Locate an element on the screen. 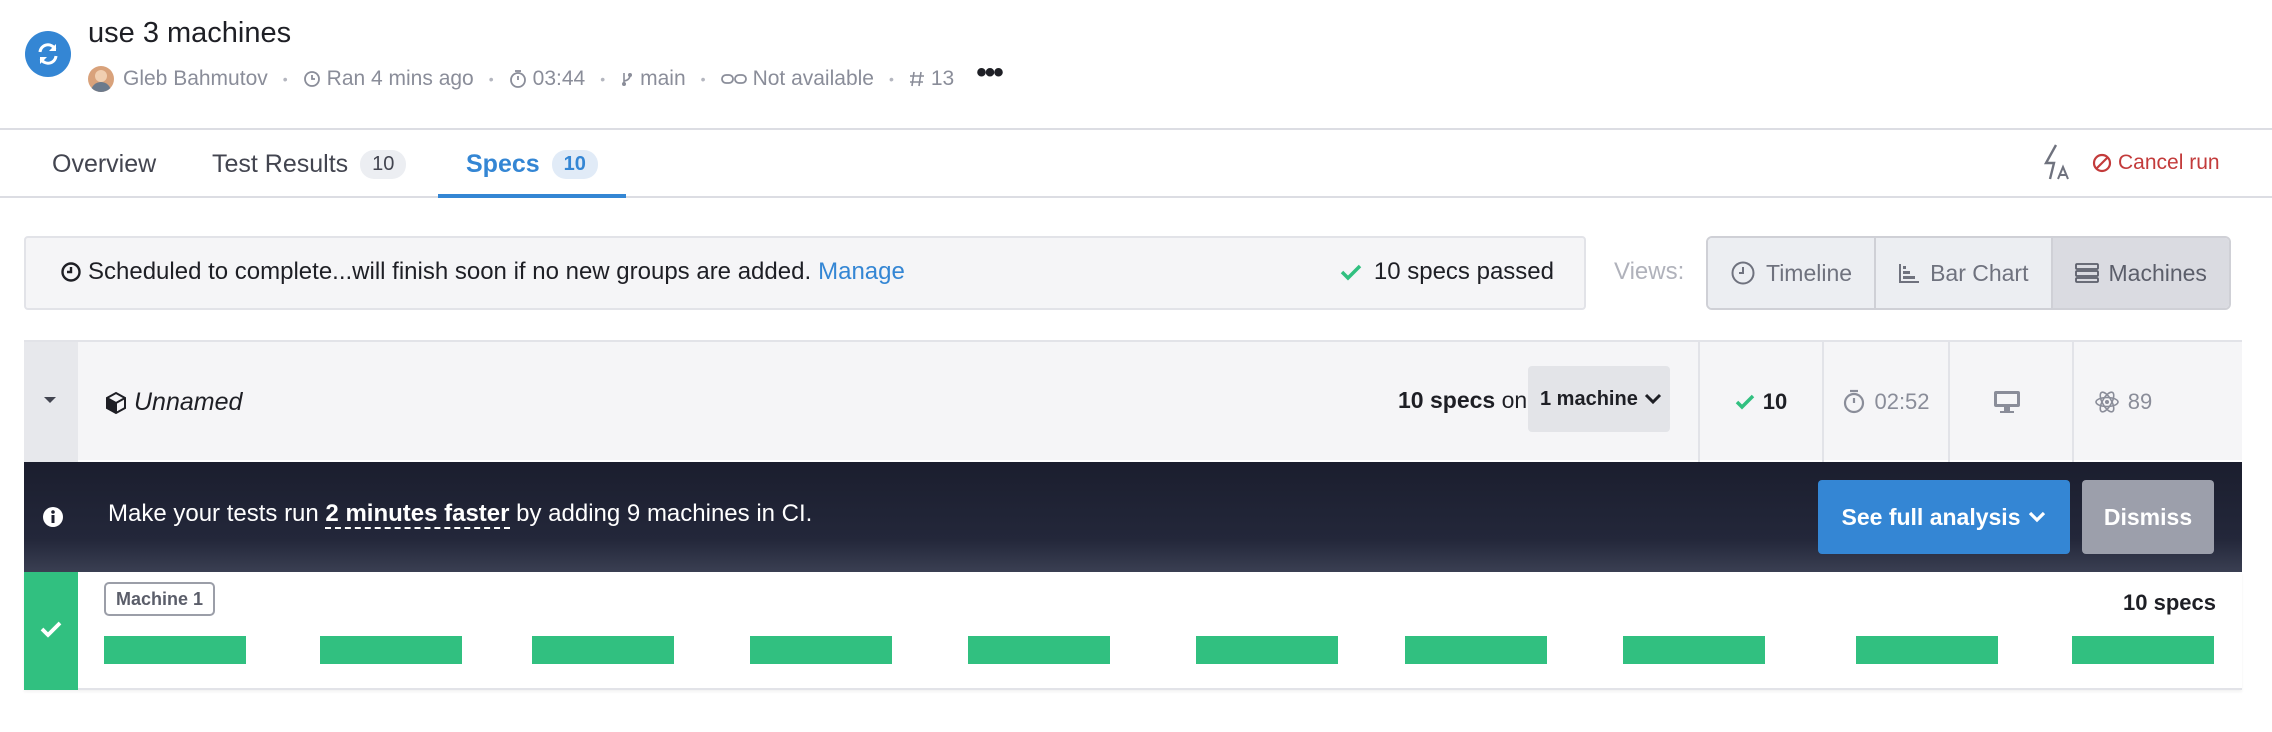 This screenshot has width=2272, height=732. passed-count: 10 is located at coordinates (1762, 402).